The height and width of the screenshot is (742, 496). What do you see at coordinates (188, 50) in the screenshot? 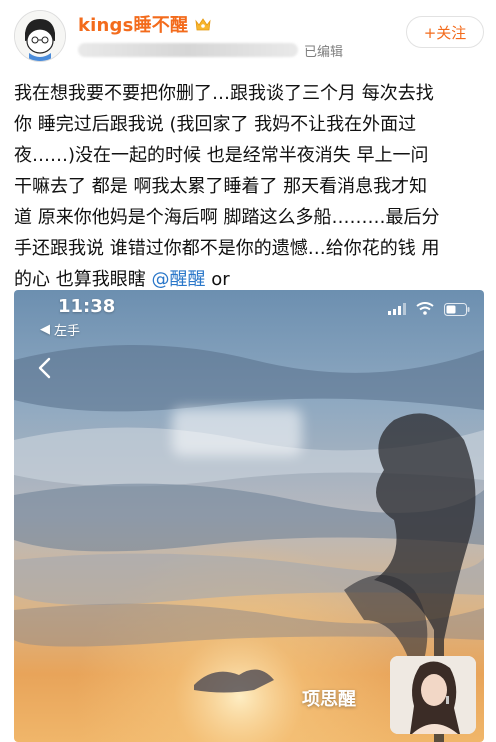
I see `blurred-timestamp` at bounding box center [188, 50].